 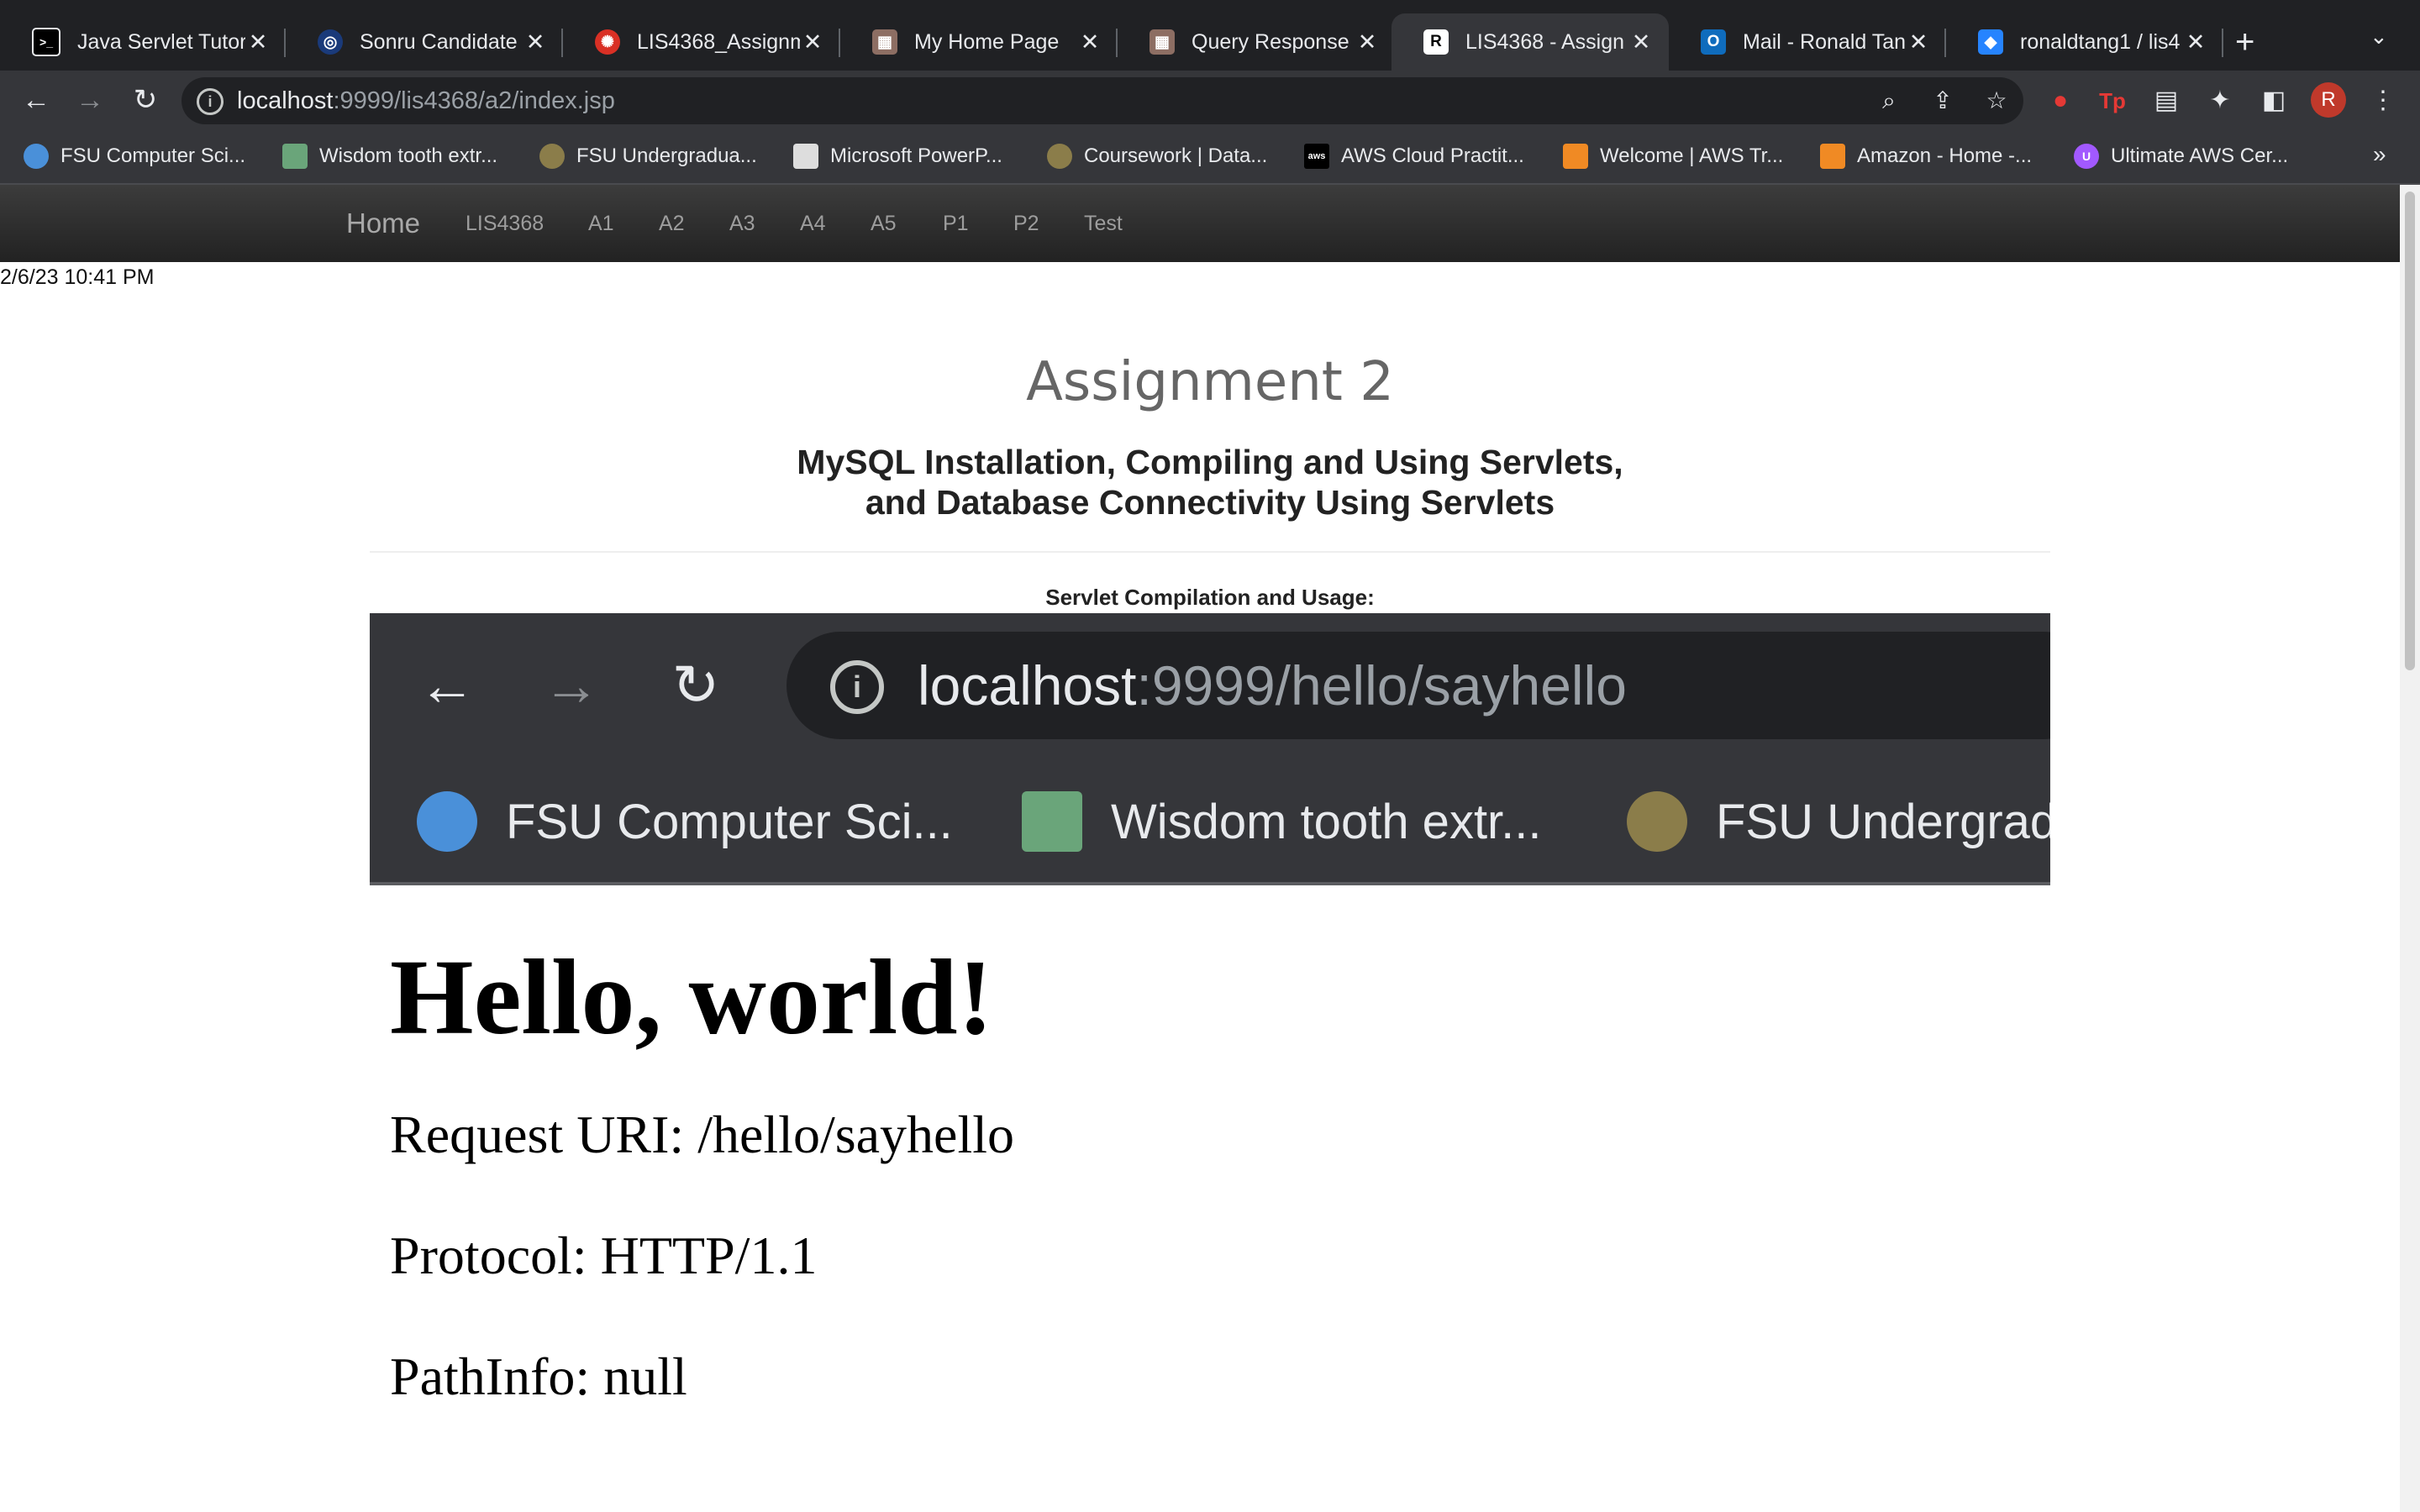 What do you see at coordinates (439, 41) in the screenshot?
I see `tab-label: Sonru Candidate` at bounding box center [439, 41].